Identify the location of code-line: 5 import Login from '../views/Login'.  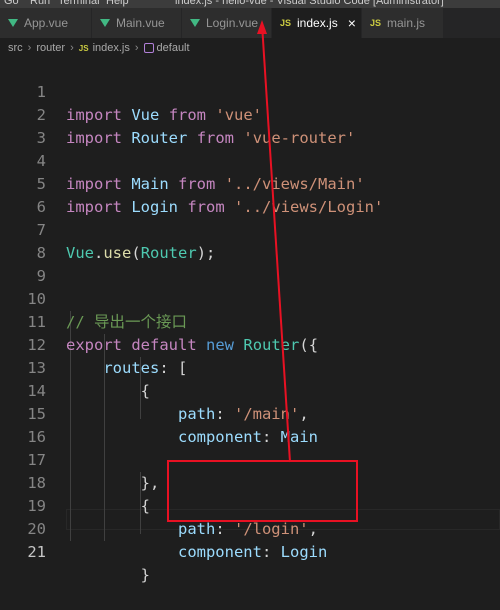
(250, 183).